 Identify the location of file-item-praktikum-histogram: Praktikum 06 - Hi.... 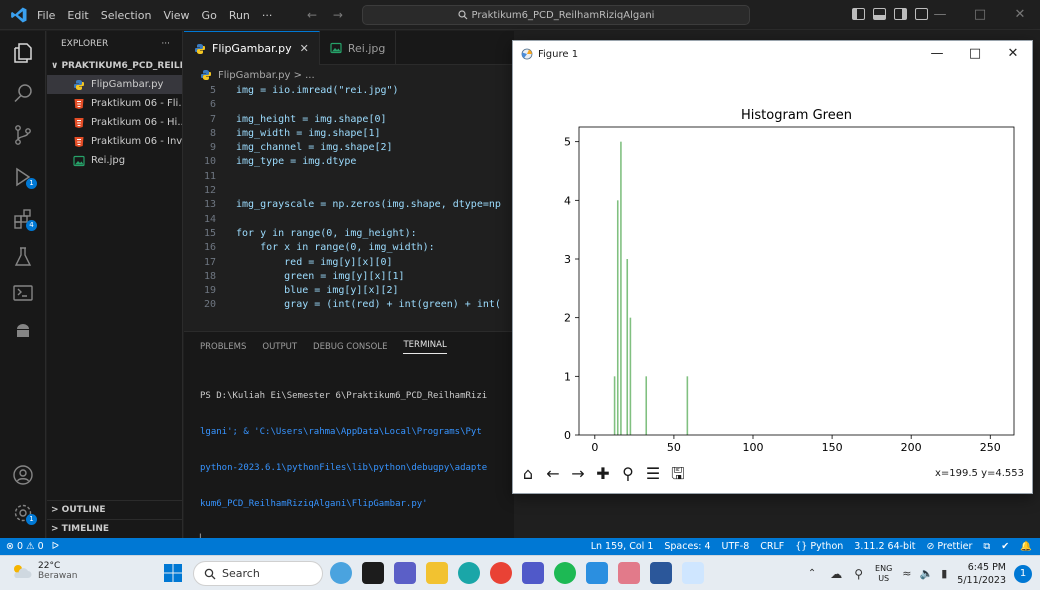
(114, 122).